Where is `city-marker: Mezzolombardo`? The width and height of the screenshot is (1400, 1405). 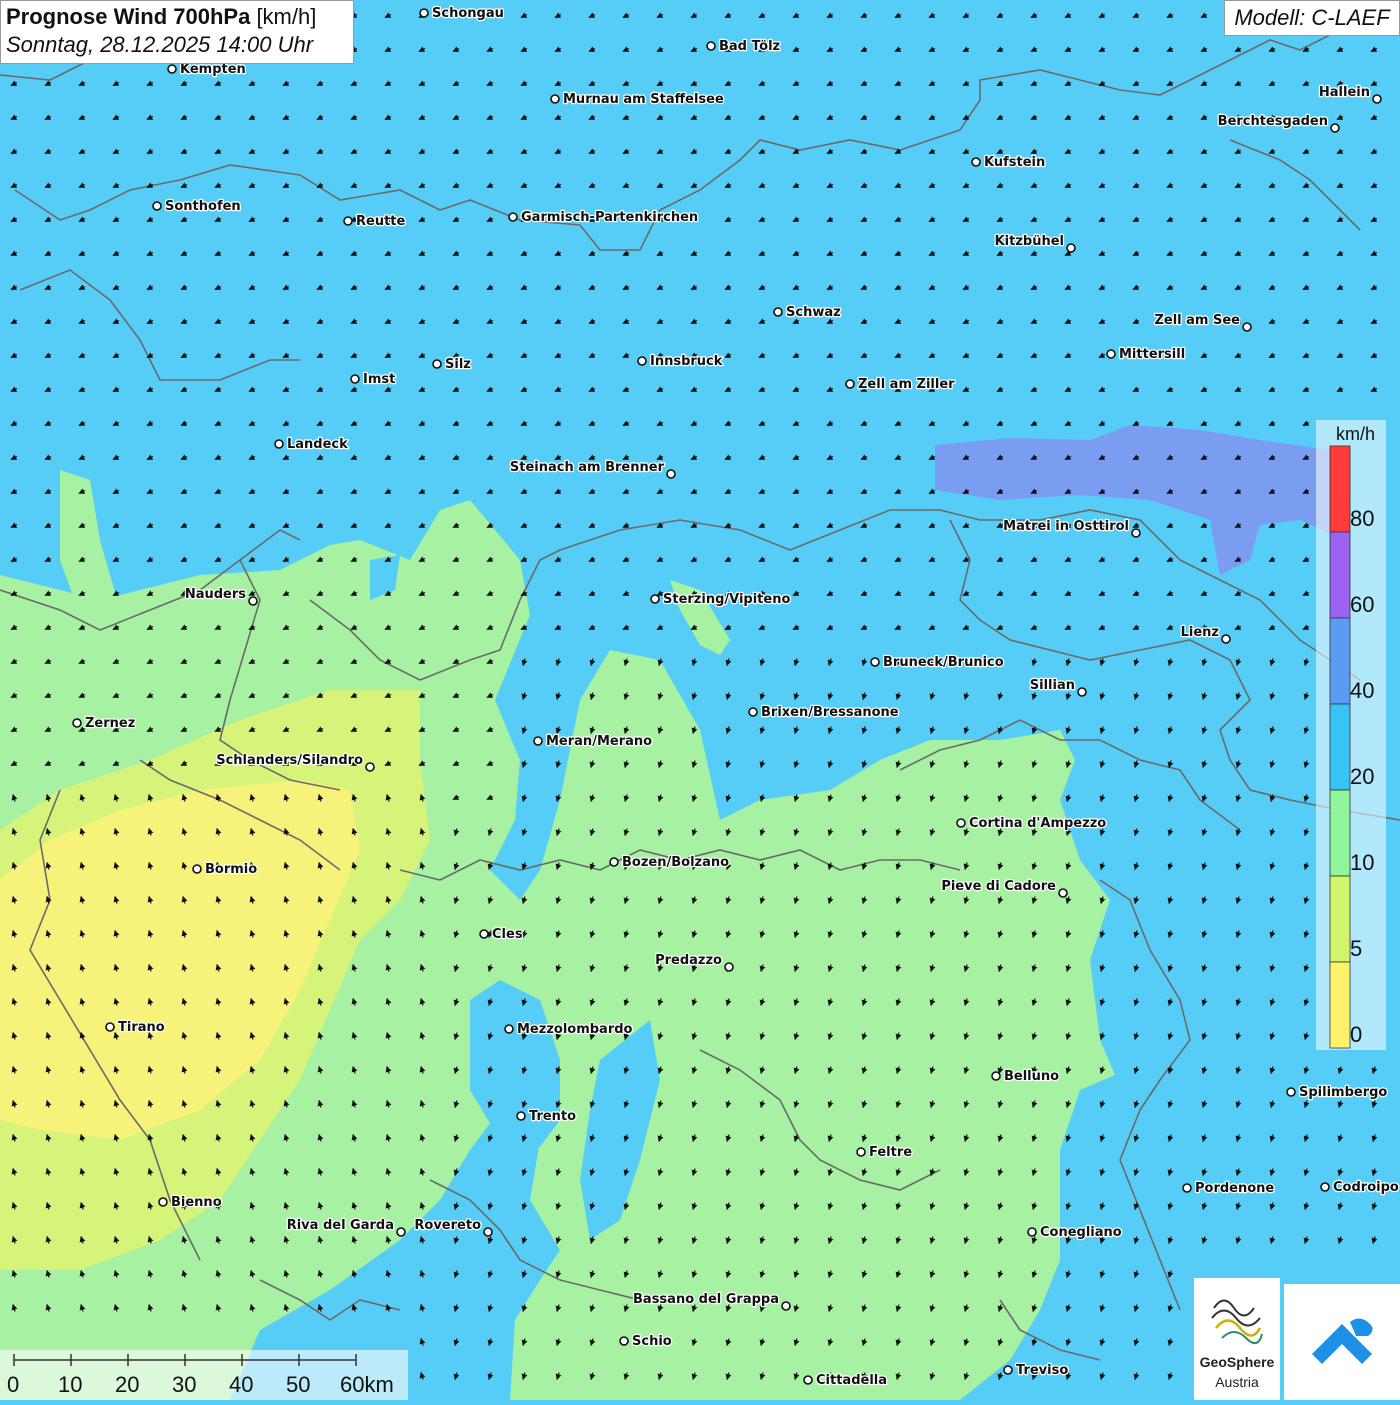 city-marker: Mezzolombardo is located at coordinates (569, 1029).